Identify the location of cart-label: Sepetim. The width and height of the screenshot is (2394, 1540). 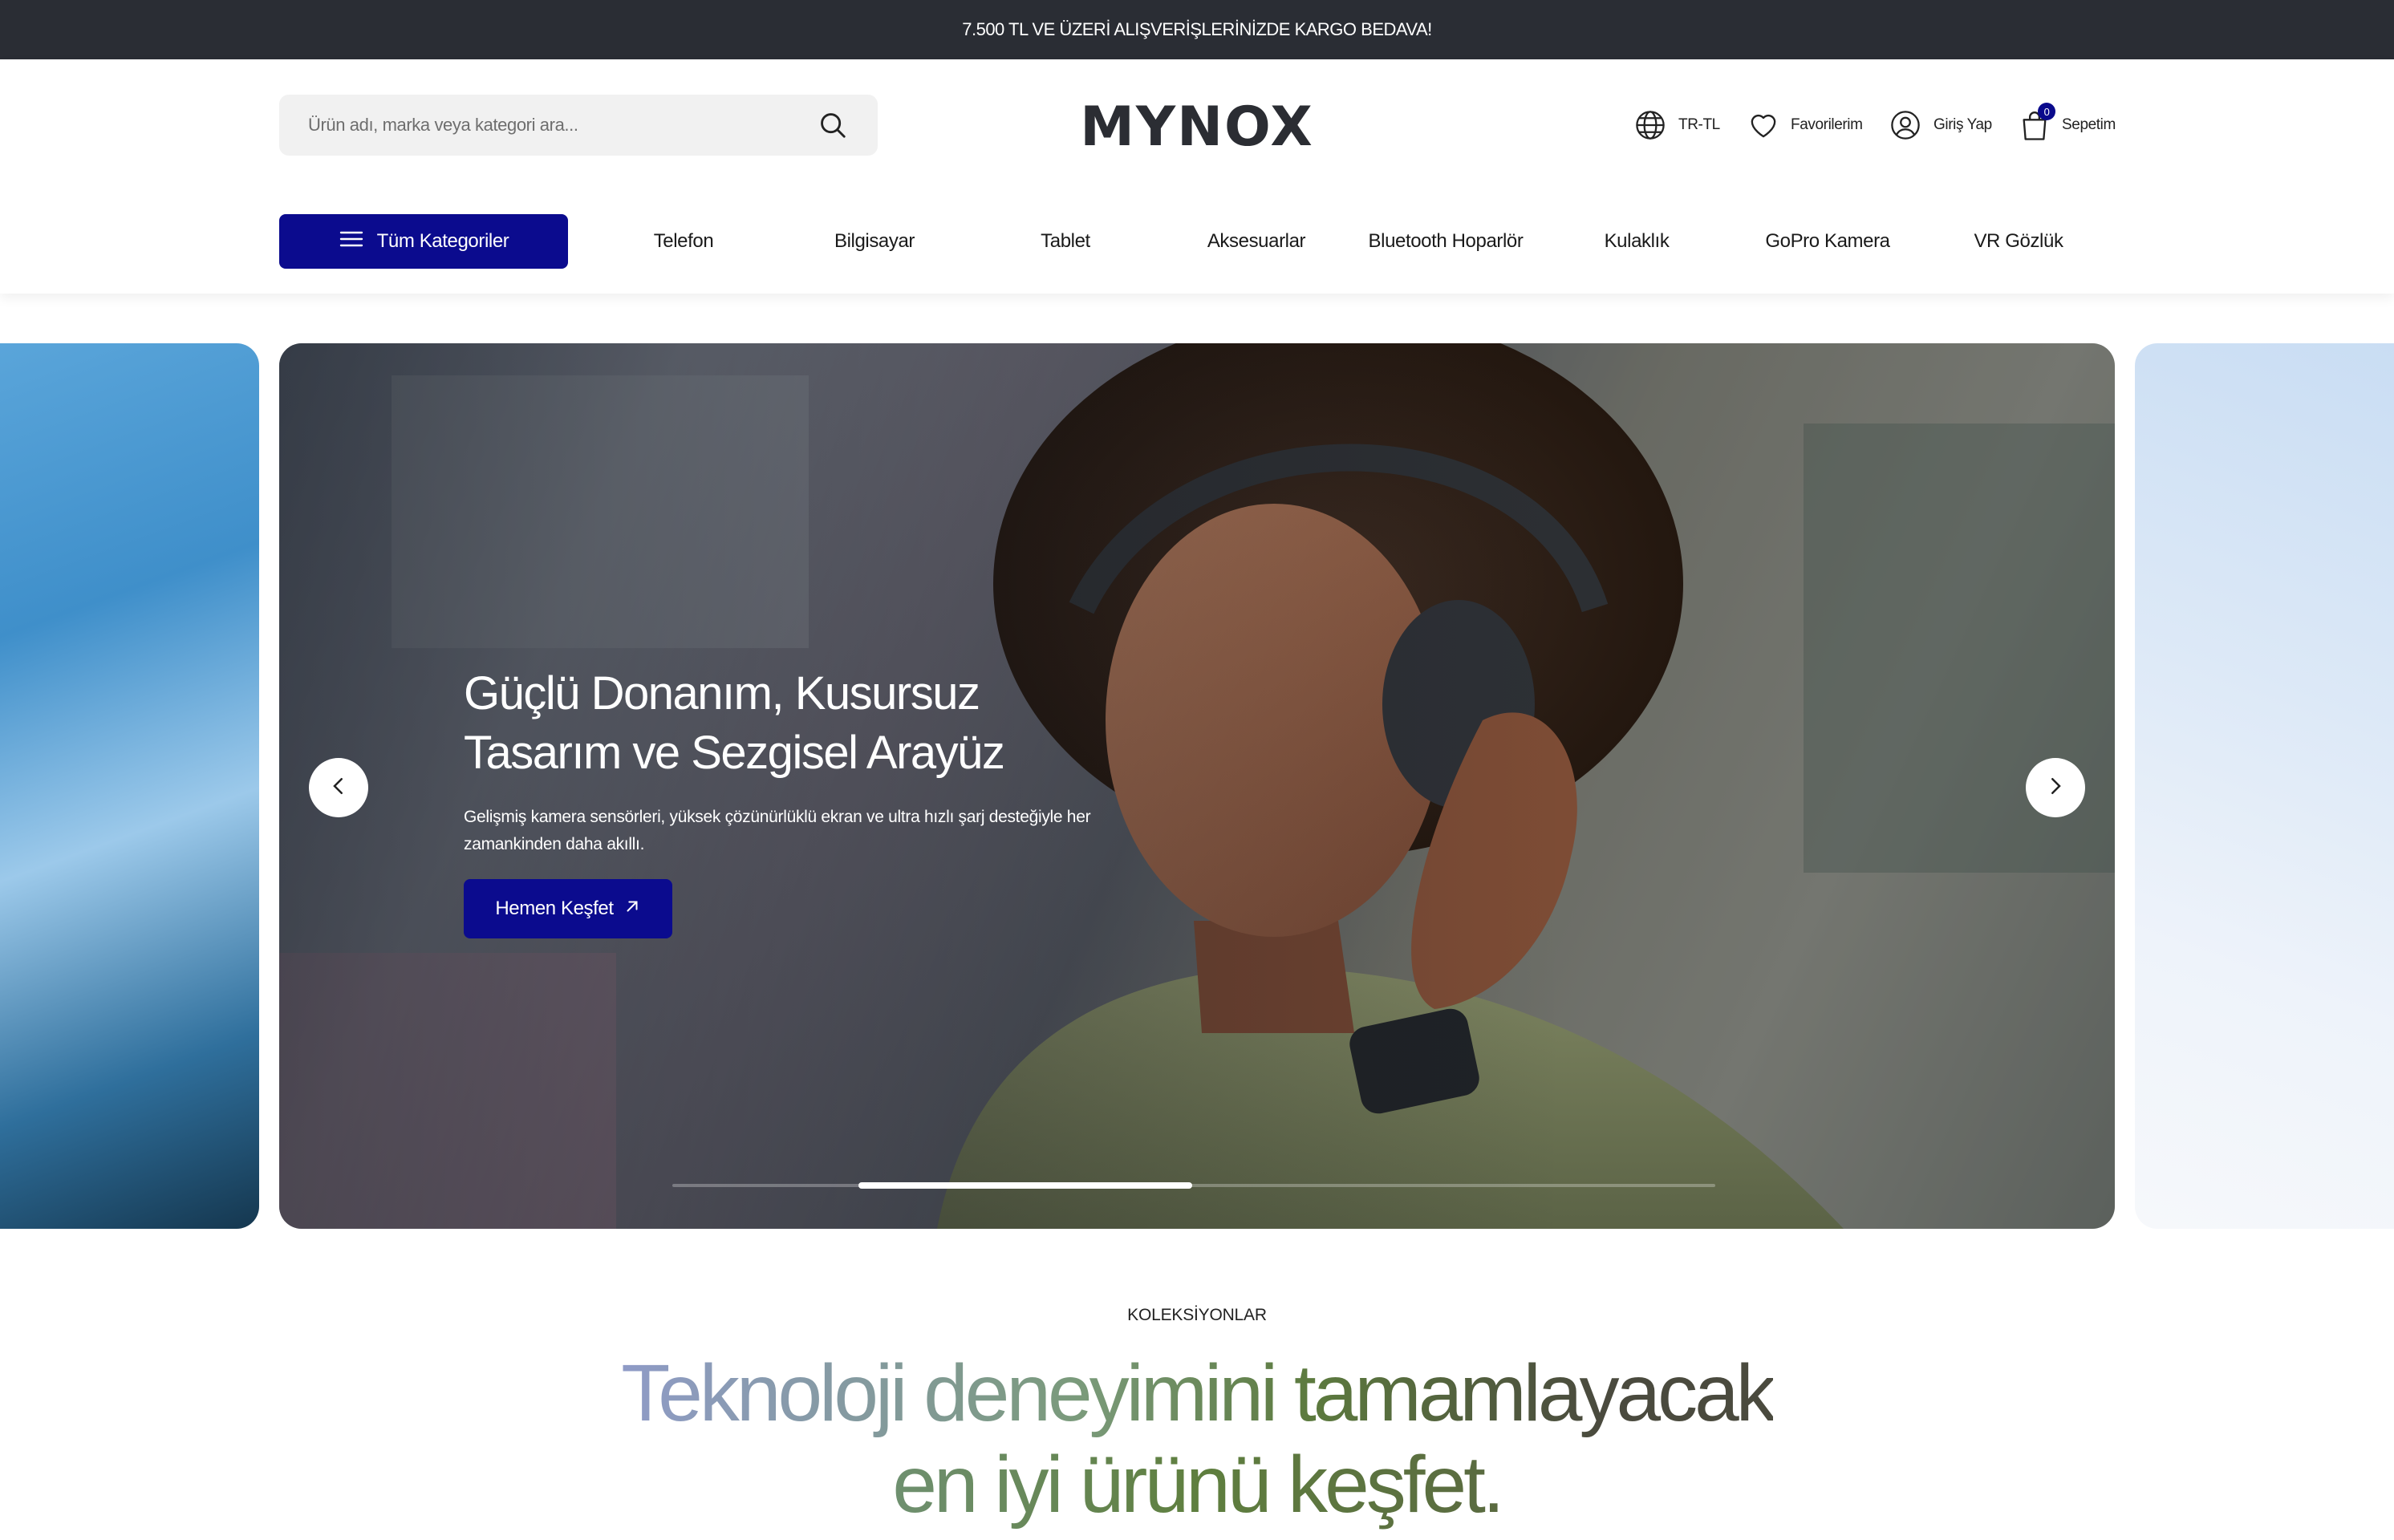
(2089, 124).